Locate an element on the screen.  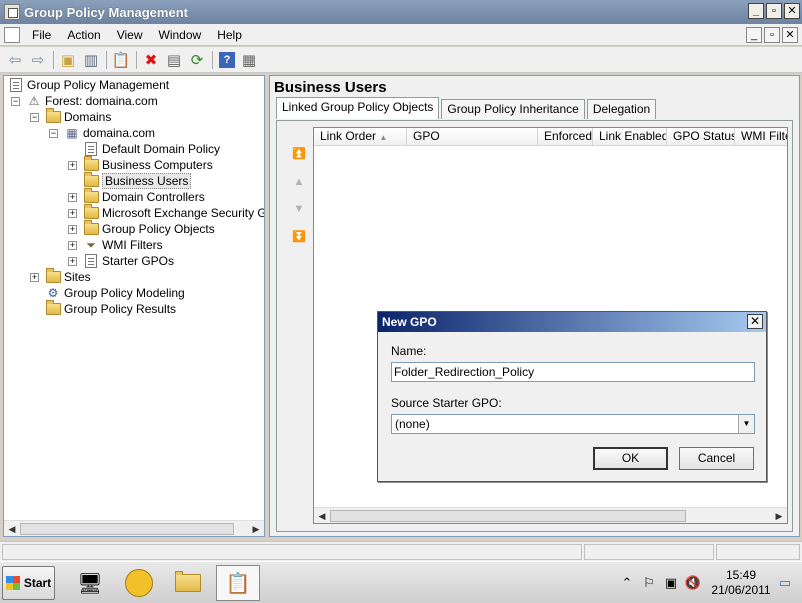
server-manager-icon: 🖥 is located at coordinates (90, 583).